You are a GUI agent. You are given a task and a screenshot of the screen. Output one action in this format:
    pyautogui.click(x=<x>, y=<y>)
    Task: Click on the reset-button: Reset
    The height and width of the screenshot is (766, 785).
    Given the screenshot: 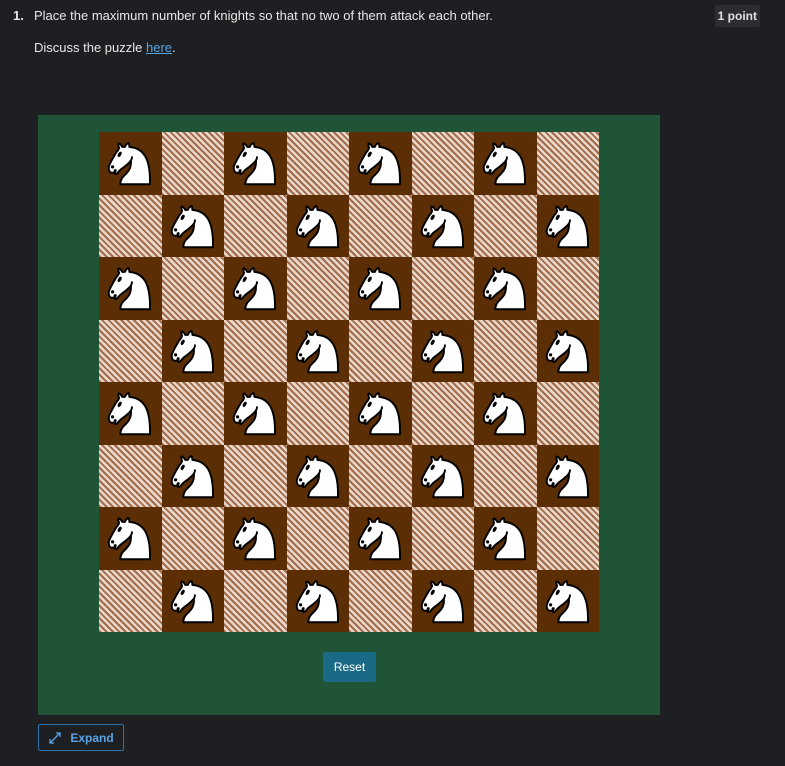 What is the action you would take?
    pyautogui.click(x=349, y=667)
    